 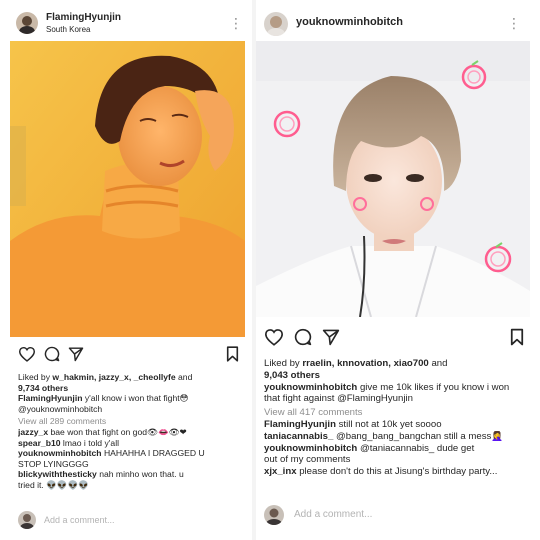 I want to click on comment-continuation: tried it. 👽👽👽👽, so click(x=132, y=485).